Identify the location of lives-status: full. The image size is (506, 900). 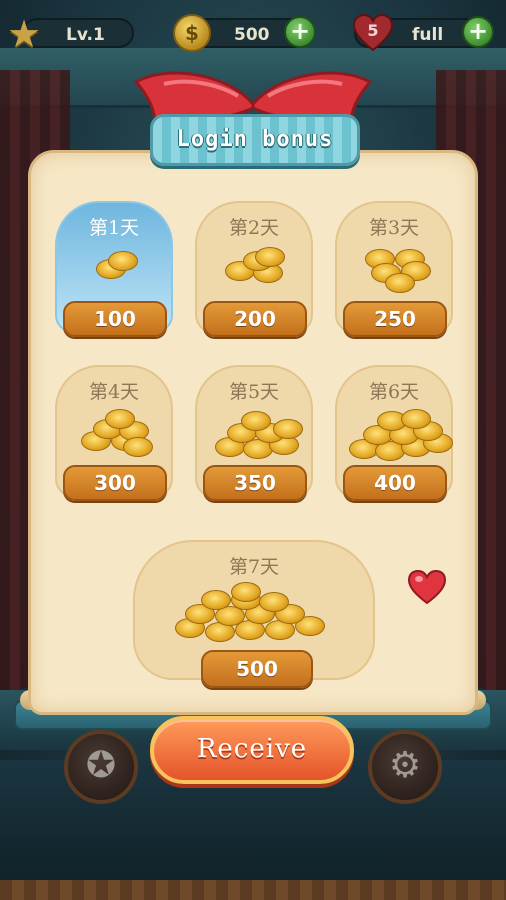
(428, 35).